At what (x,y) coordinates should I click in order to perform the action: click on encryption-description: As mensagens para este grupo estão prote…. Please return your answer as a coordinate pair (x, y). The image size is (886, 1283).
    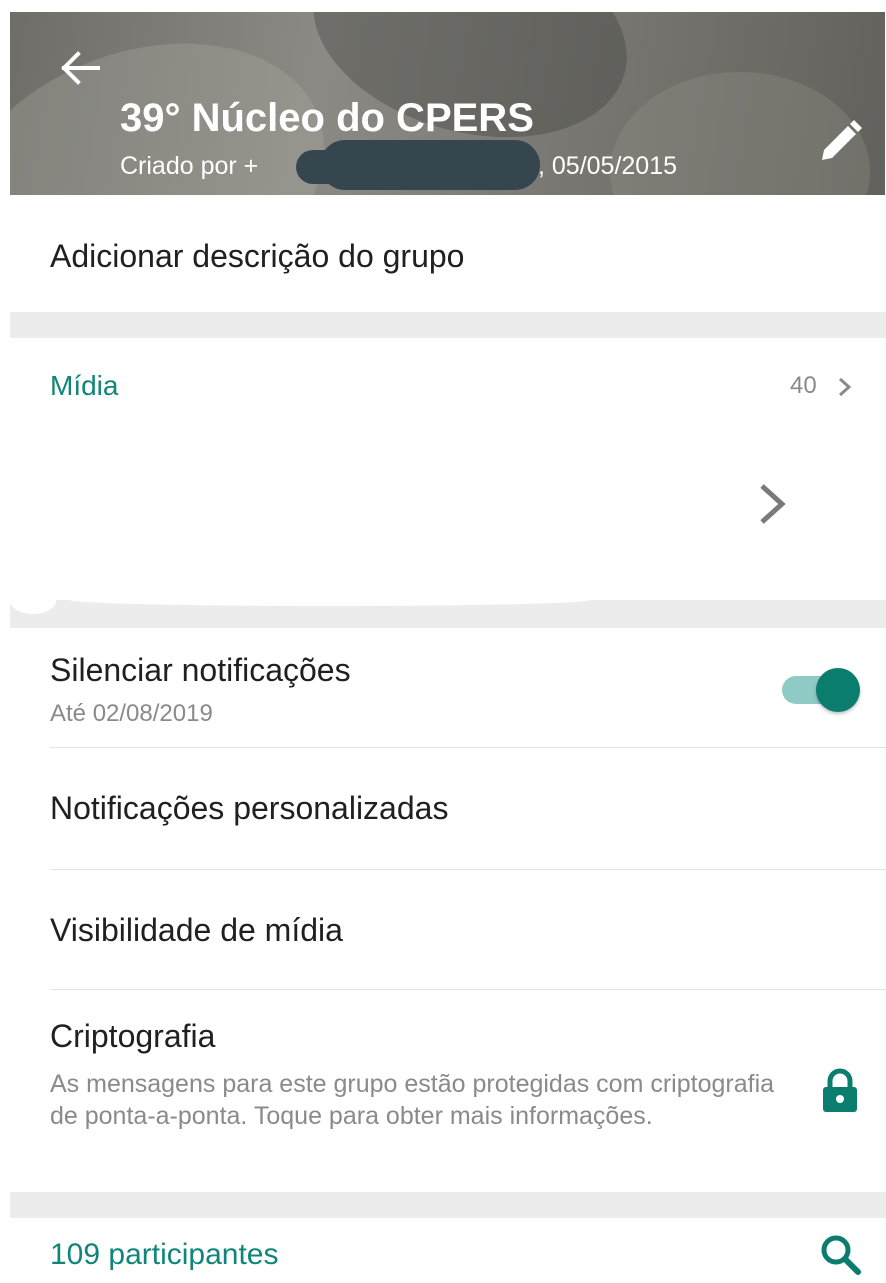
    Looking at the image, I should click on (420, 1100).